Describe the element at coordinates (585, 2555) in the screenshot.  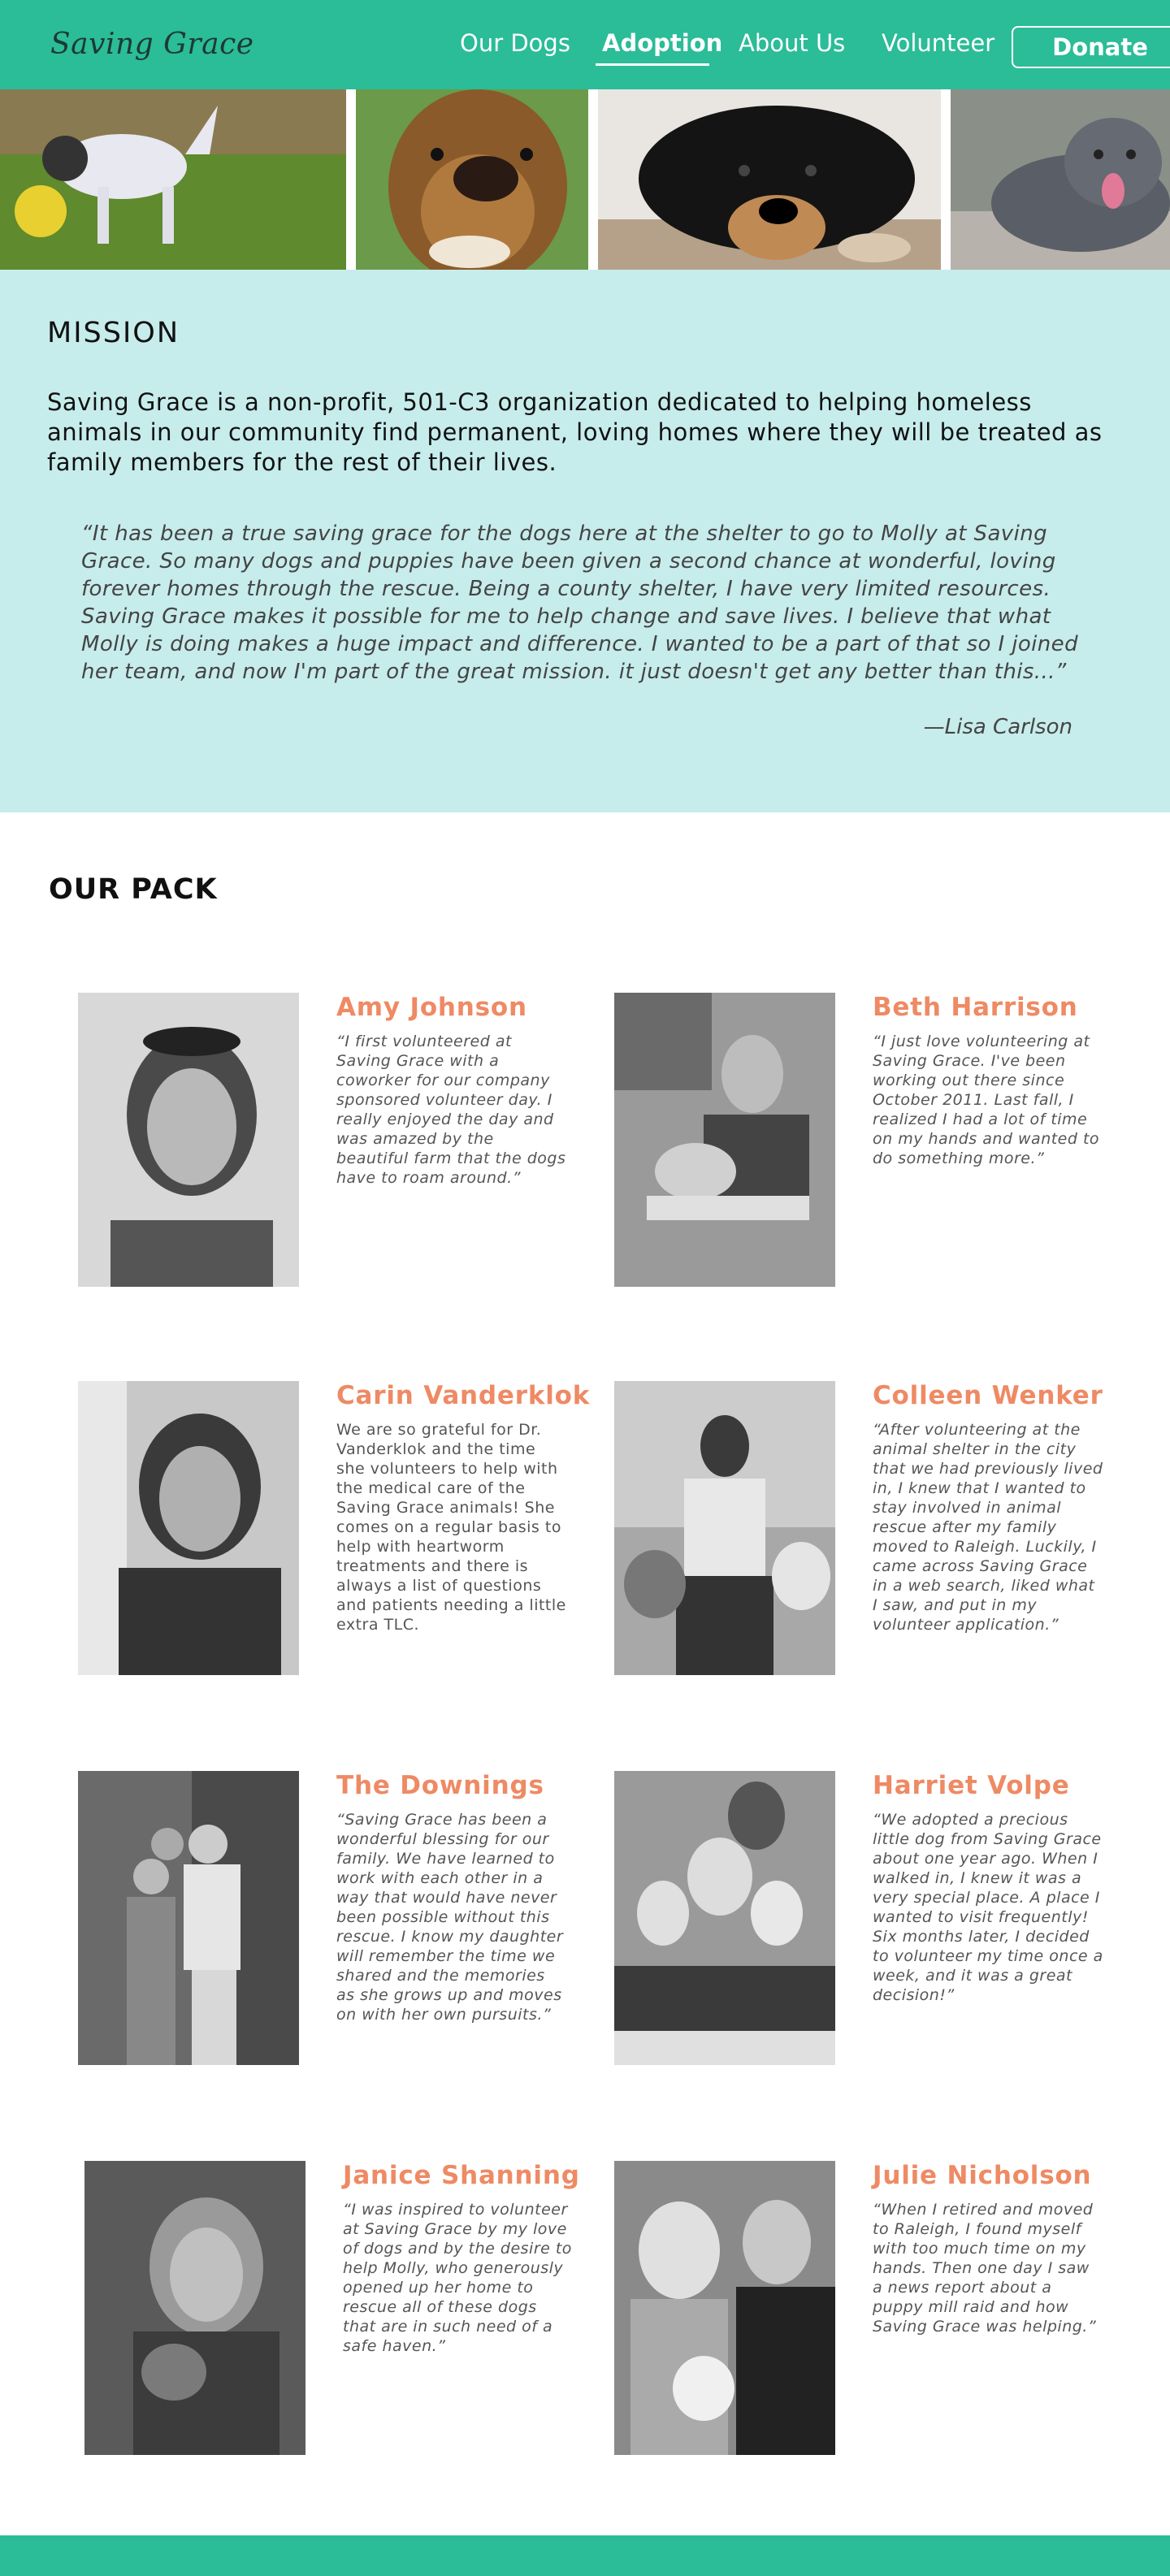
I see `footer-bar` at that location.